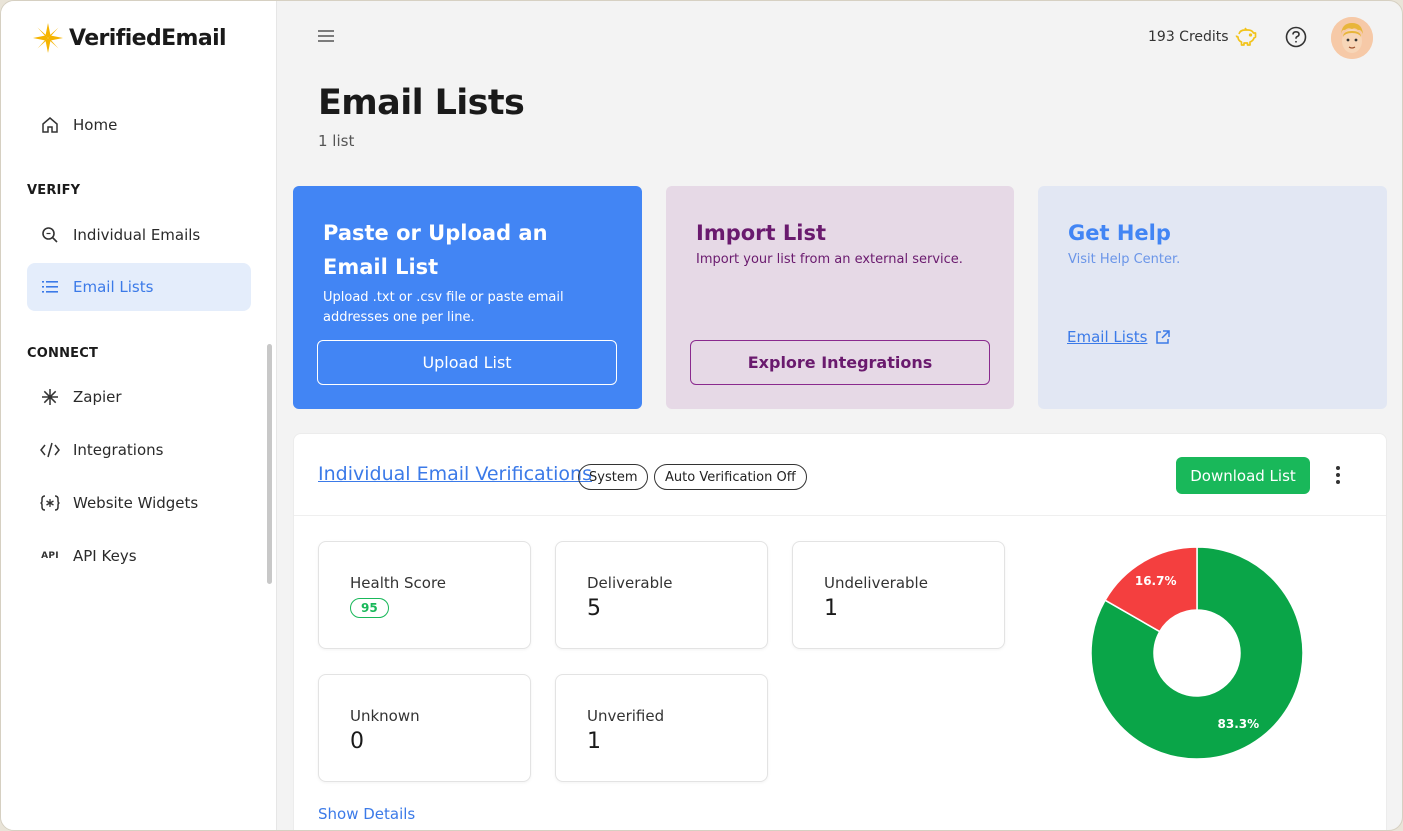 The width and height of the screenshot is (1403, 831). What do you see at coordinates (398, 583) in the screenshot?
I see `health-score-label: Health Score` at bounding box center [398, 583].